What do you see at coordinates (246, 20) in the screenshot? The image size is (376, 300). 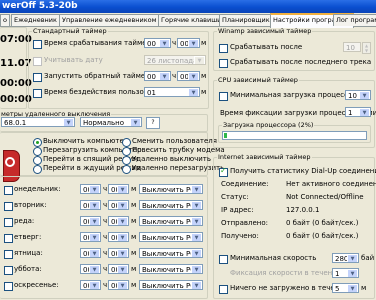 I see `tab-scheduler: Планировщик` at bounding box center [246, 20].